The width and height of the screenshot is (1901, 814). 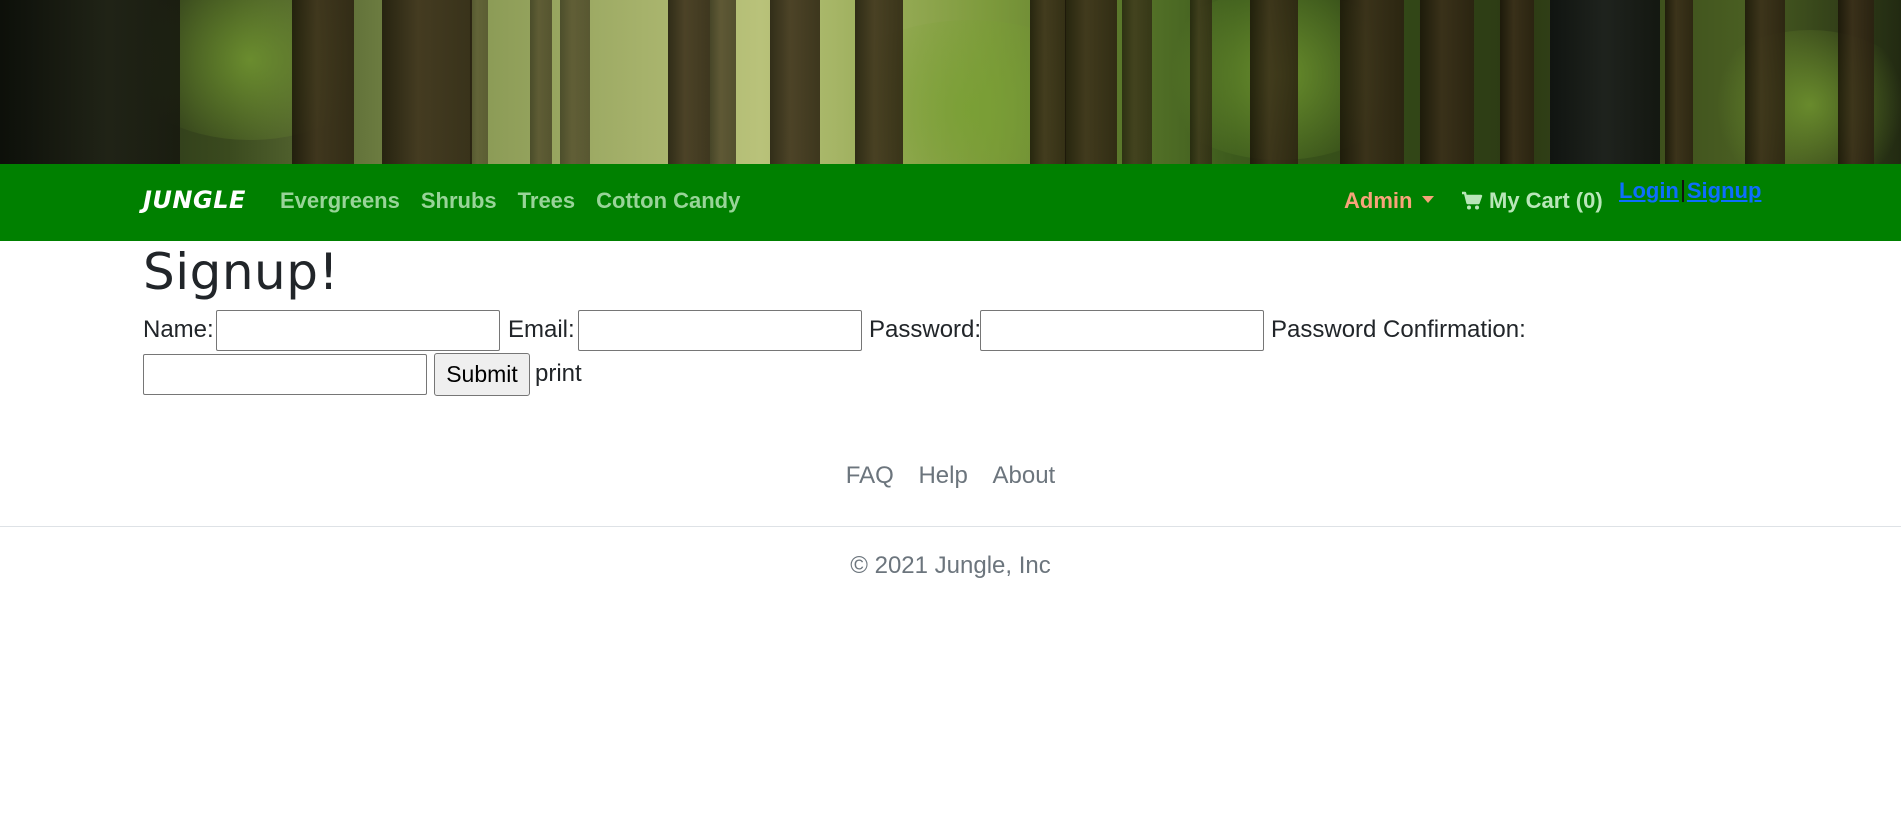 What do you see at coordinates (925, 329) in the screenshot?
I see `password-label: Password:` at bounding box center [925, 329].